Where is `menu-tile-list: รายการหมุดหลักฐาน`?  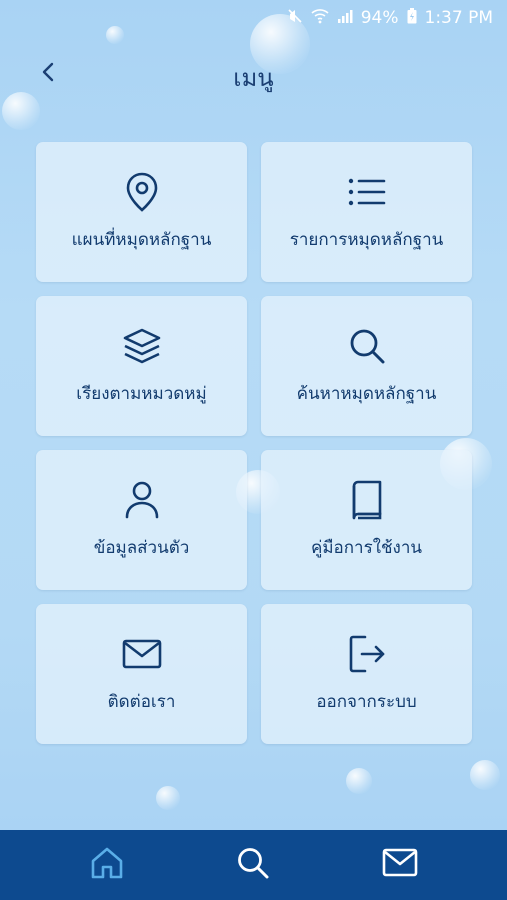 menu-tile-list: รายการหมุดหลักฐาน is located at coordinates (366, 212).